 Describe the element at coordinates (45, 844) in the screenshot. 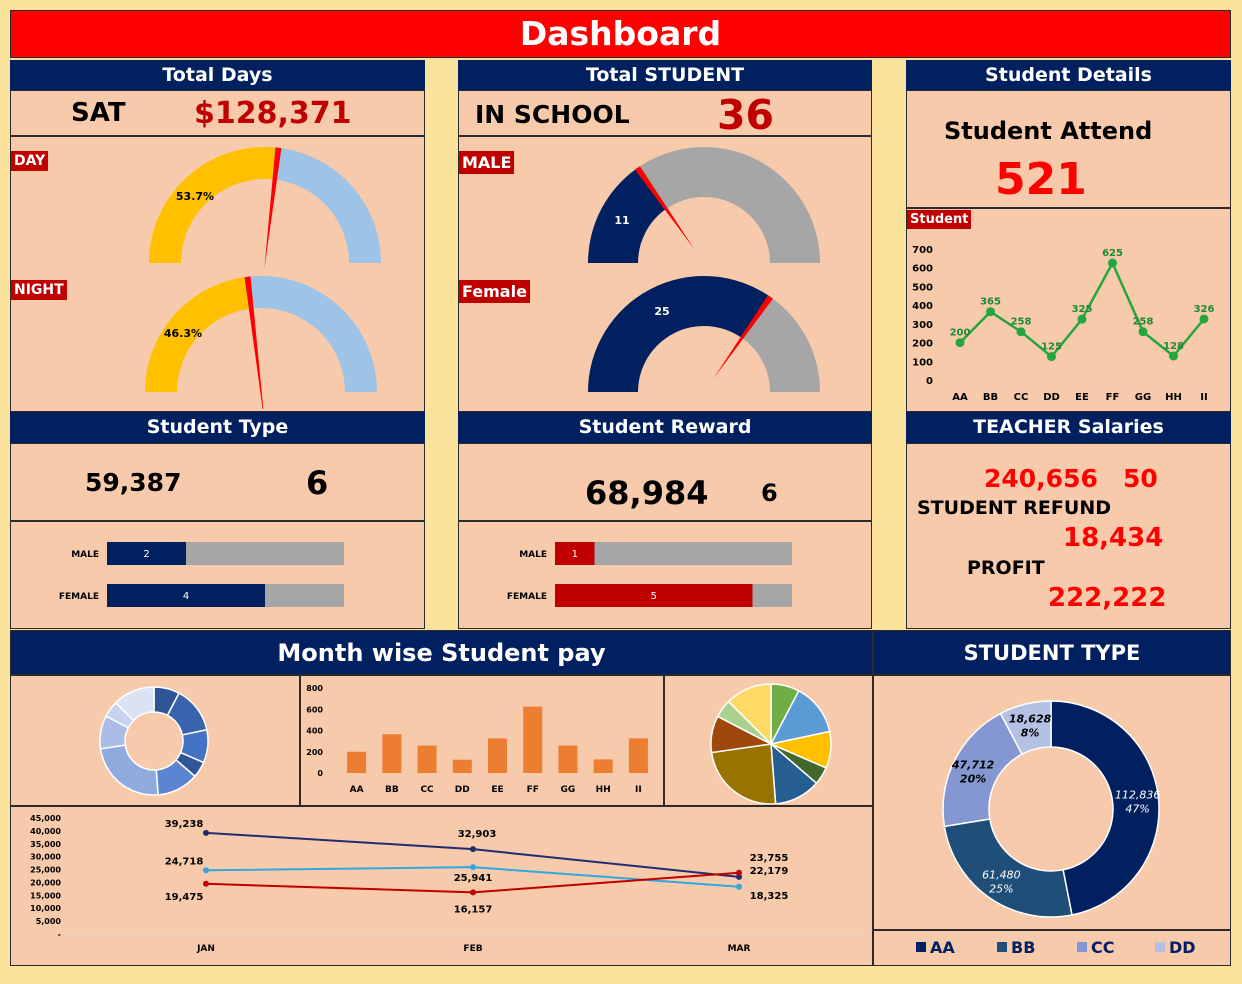

I see `month-y-tick-label: 35,000` at that location.